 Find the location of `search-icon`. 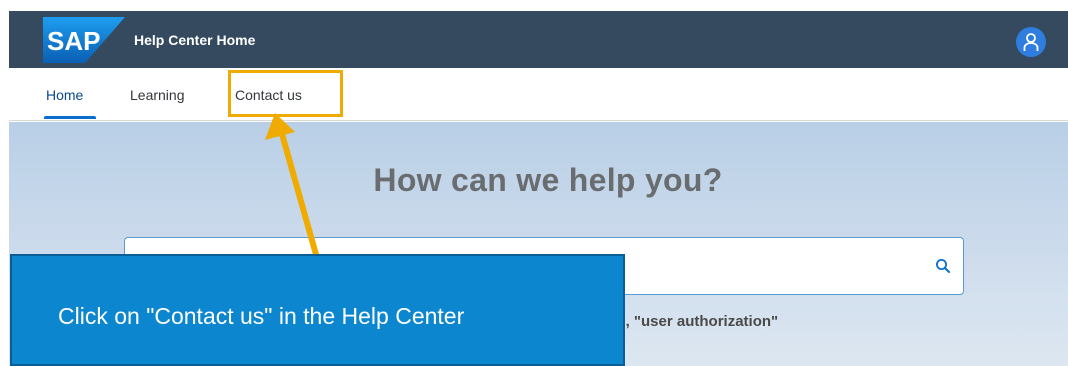

search-icon is located at coordinates (943, 266).